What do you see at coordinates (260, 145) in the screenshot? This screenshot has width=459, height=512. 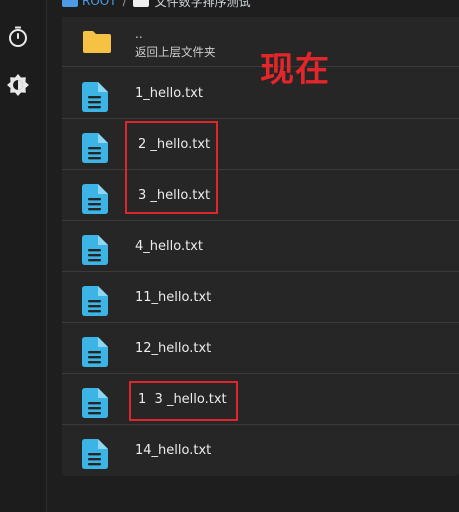 I see `file-row: 2 _hello.txt` at bounding box center [260, 145].